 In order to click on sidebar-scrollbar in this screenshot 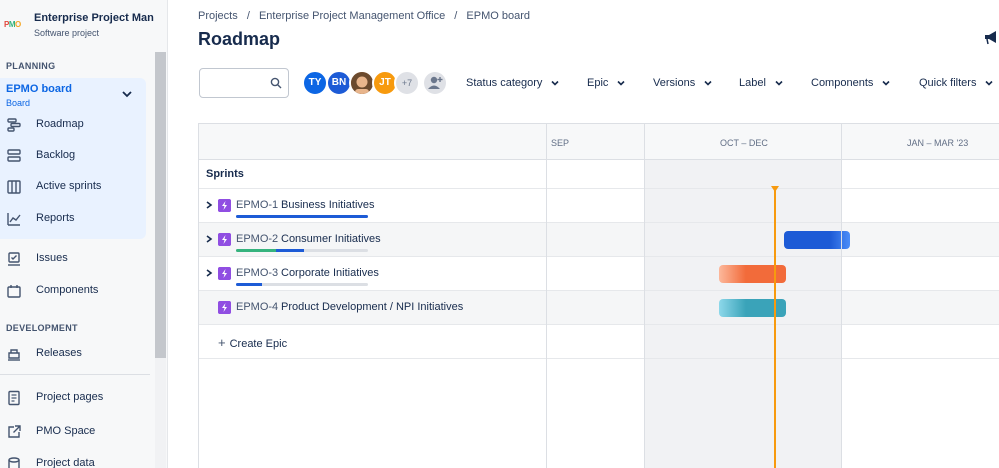, I will do `click(160, 205)`.